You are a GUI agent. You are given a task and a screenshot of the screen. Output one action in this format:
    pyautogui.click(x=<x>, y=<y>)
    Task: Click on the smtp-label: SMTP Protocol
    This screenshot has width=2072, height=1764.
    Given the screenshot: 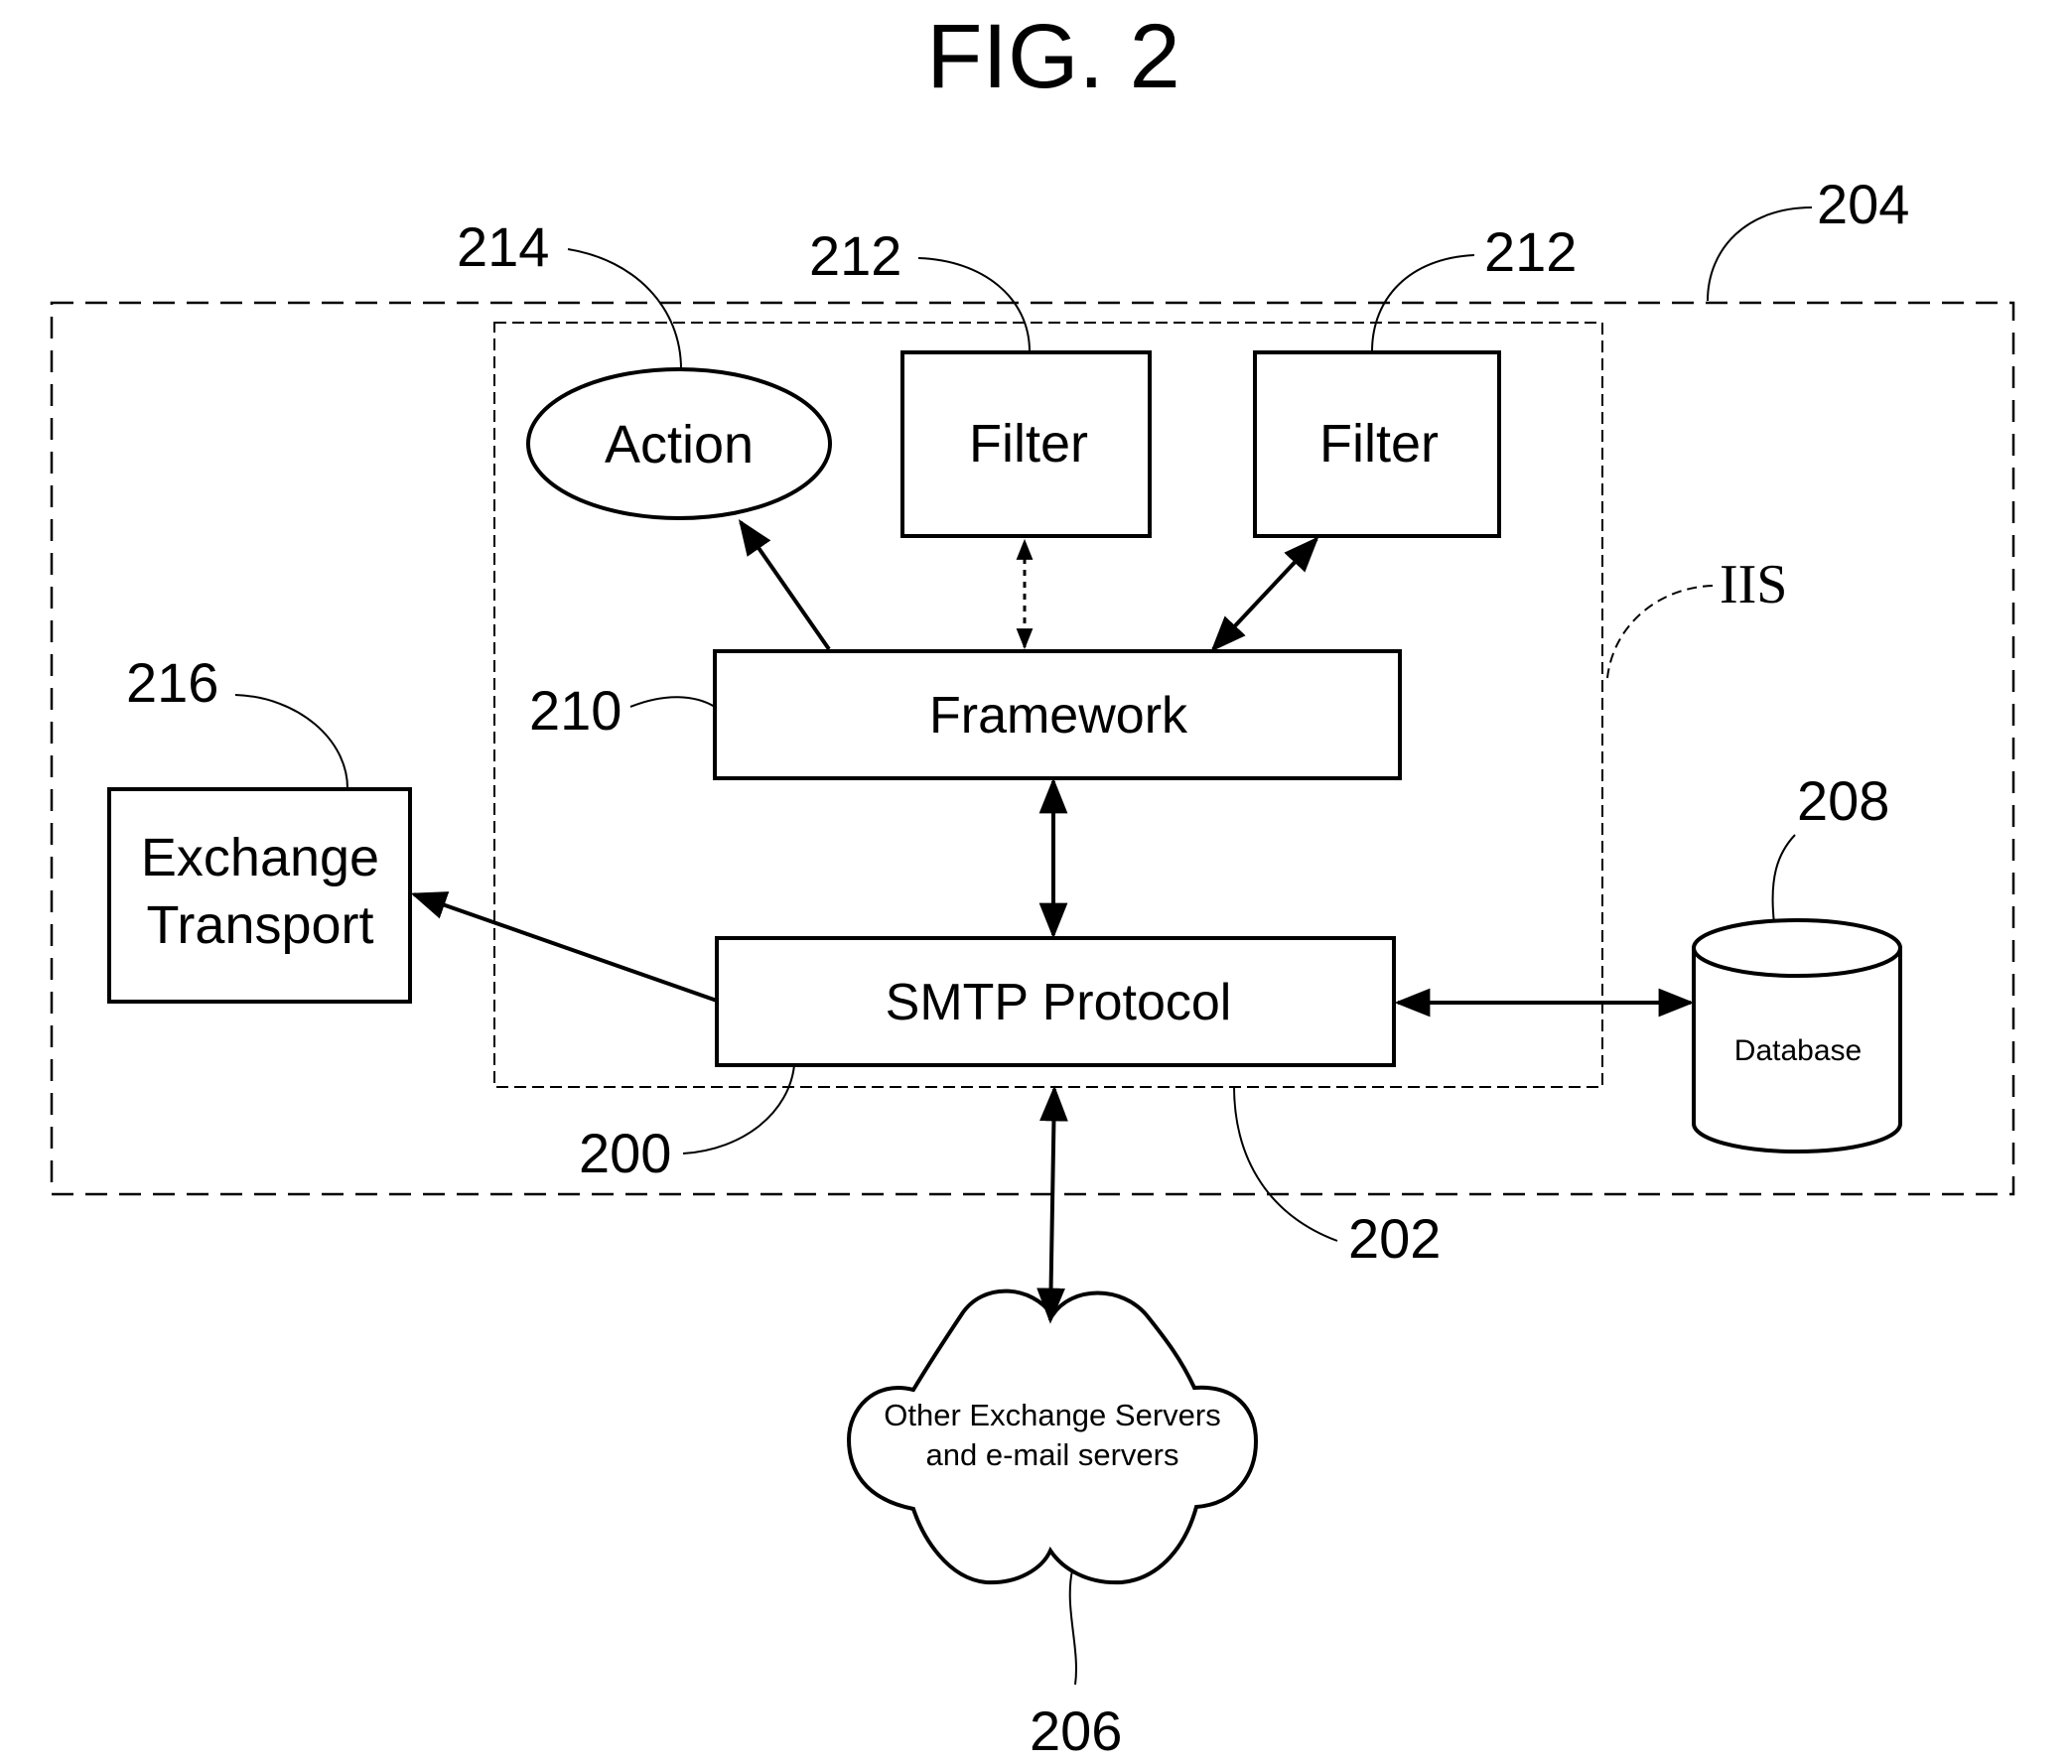 What is the action you would take?
    pyautogui.click(x=1059, y=1002)
    